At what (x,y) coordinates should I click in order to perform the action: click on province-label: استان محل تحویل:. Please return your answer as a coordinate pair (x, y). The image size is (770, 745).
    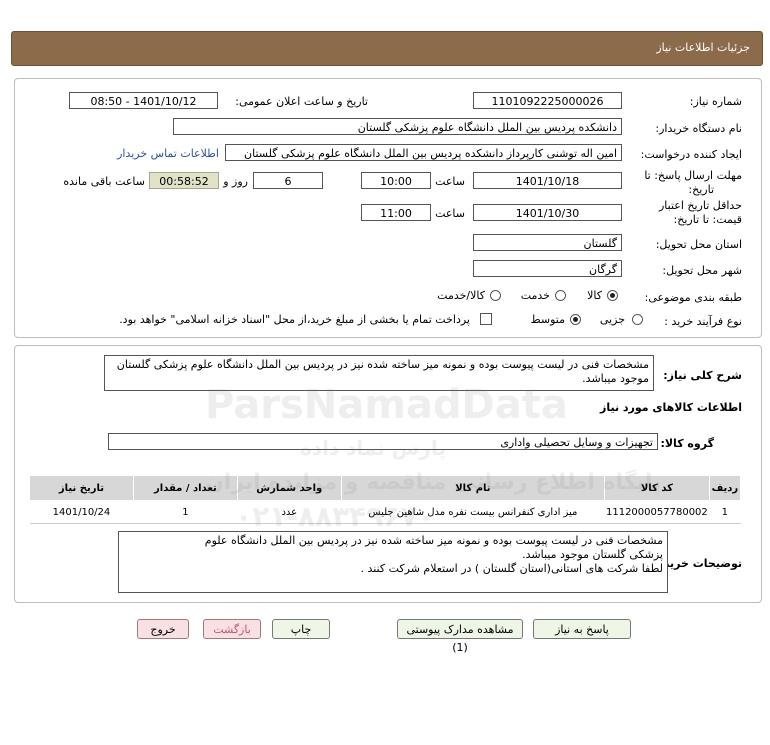
    Looking at the image, I should click on (698, 244).